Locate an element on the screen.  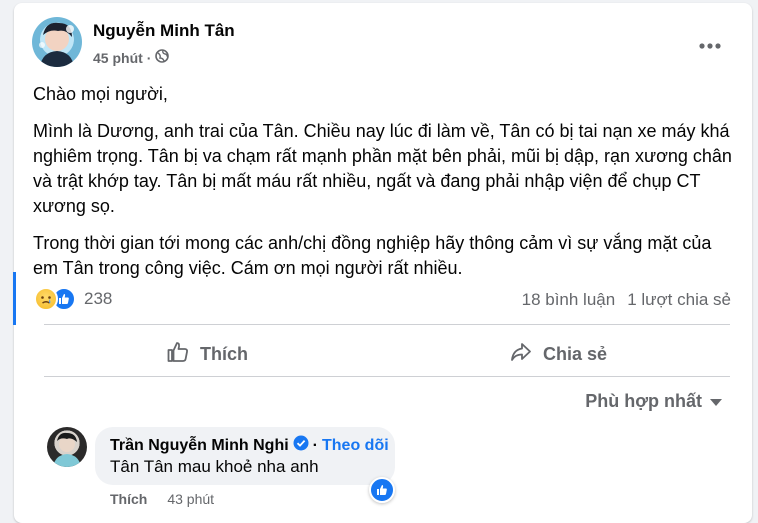
caret-down-icon is located at coordinates (716, 401).